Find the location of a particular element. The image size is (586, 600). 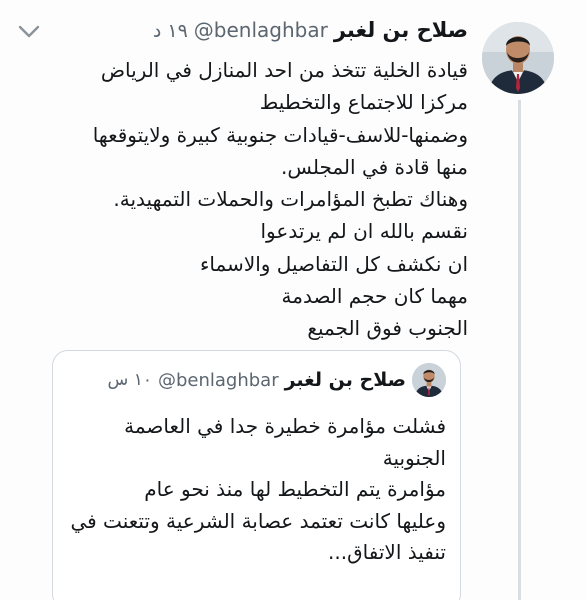

tweet-line: ان نكشف كل التفاصيل والاسماء is located at coordinates (334, 263).